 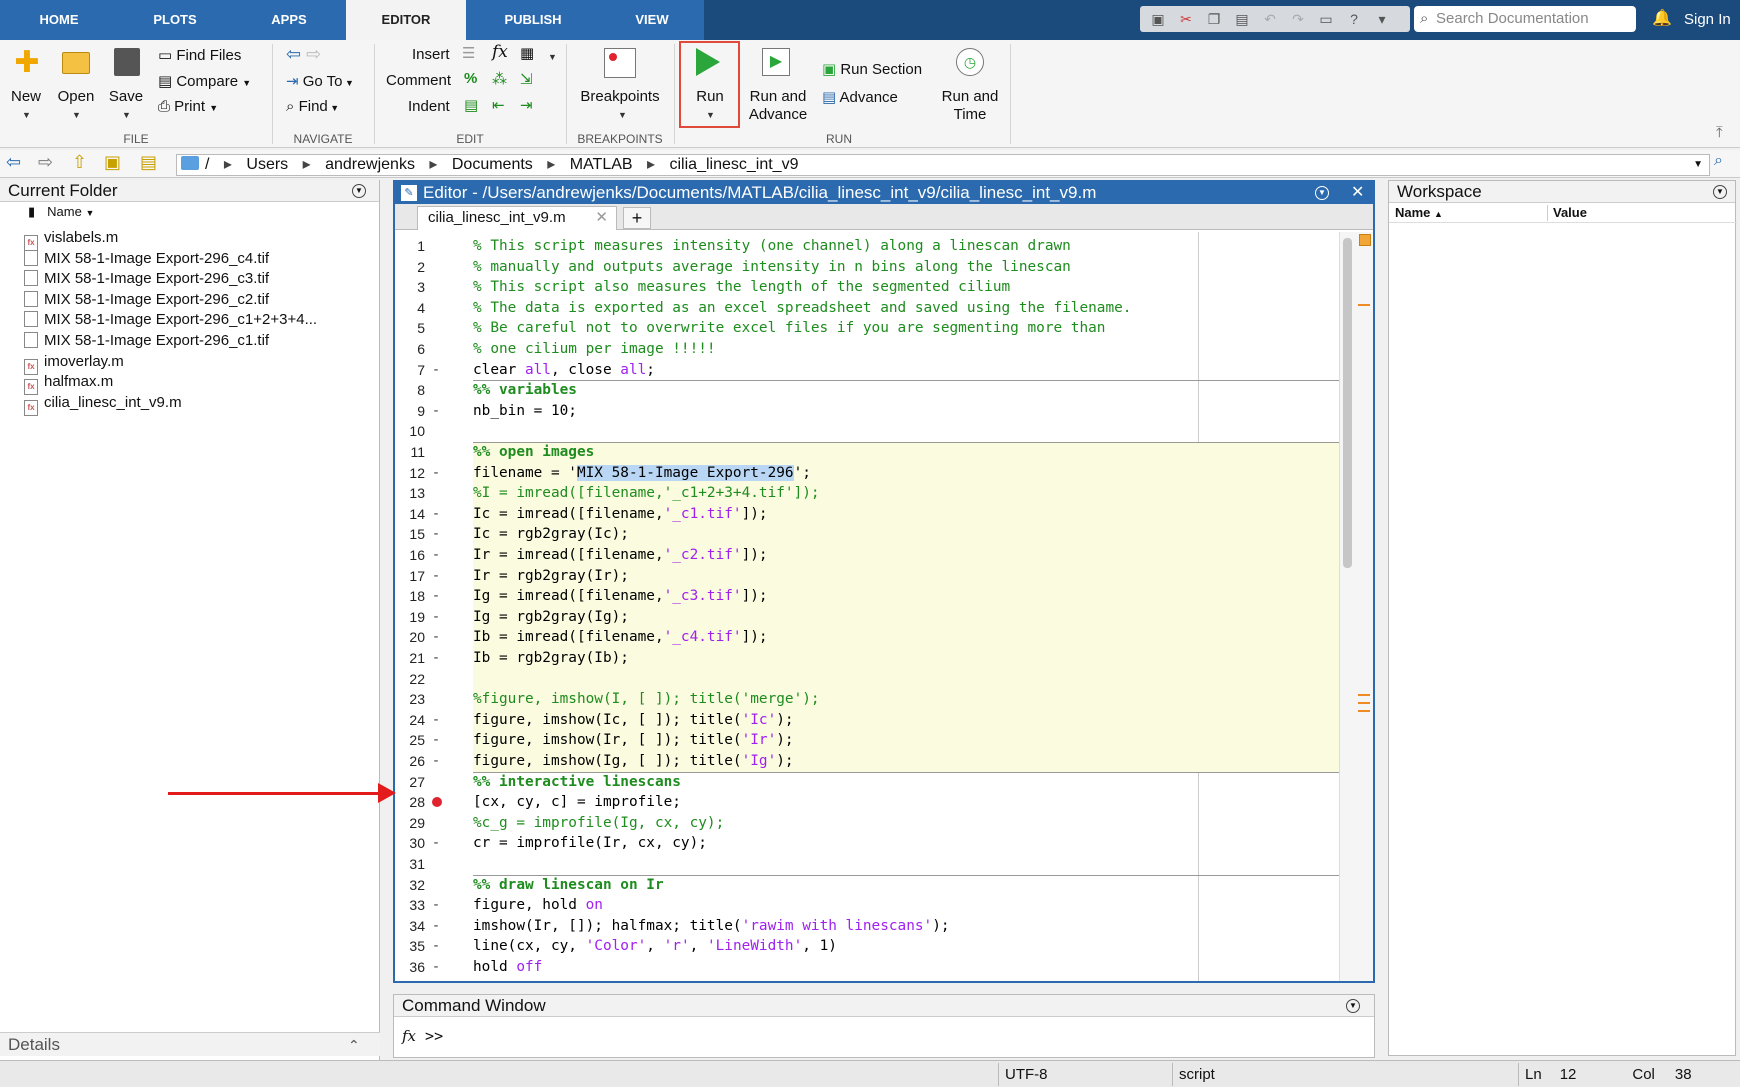 I want to click on wrap-comments-icon: ⇲, so click(x=526, y=79).